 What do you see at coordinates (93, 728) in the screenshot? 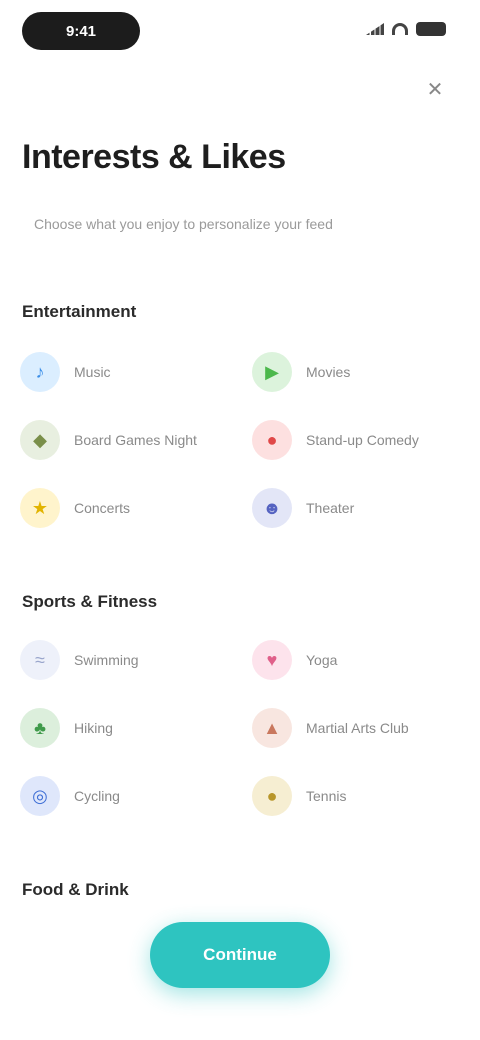
I see `interest-chip-label: Hiking` at bounding box center [93, 728].